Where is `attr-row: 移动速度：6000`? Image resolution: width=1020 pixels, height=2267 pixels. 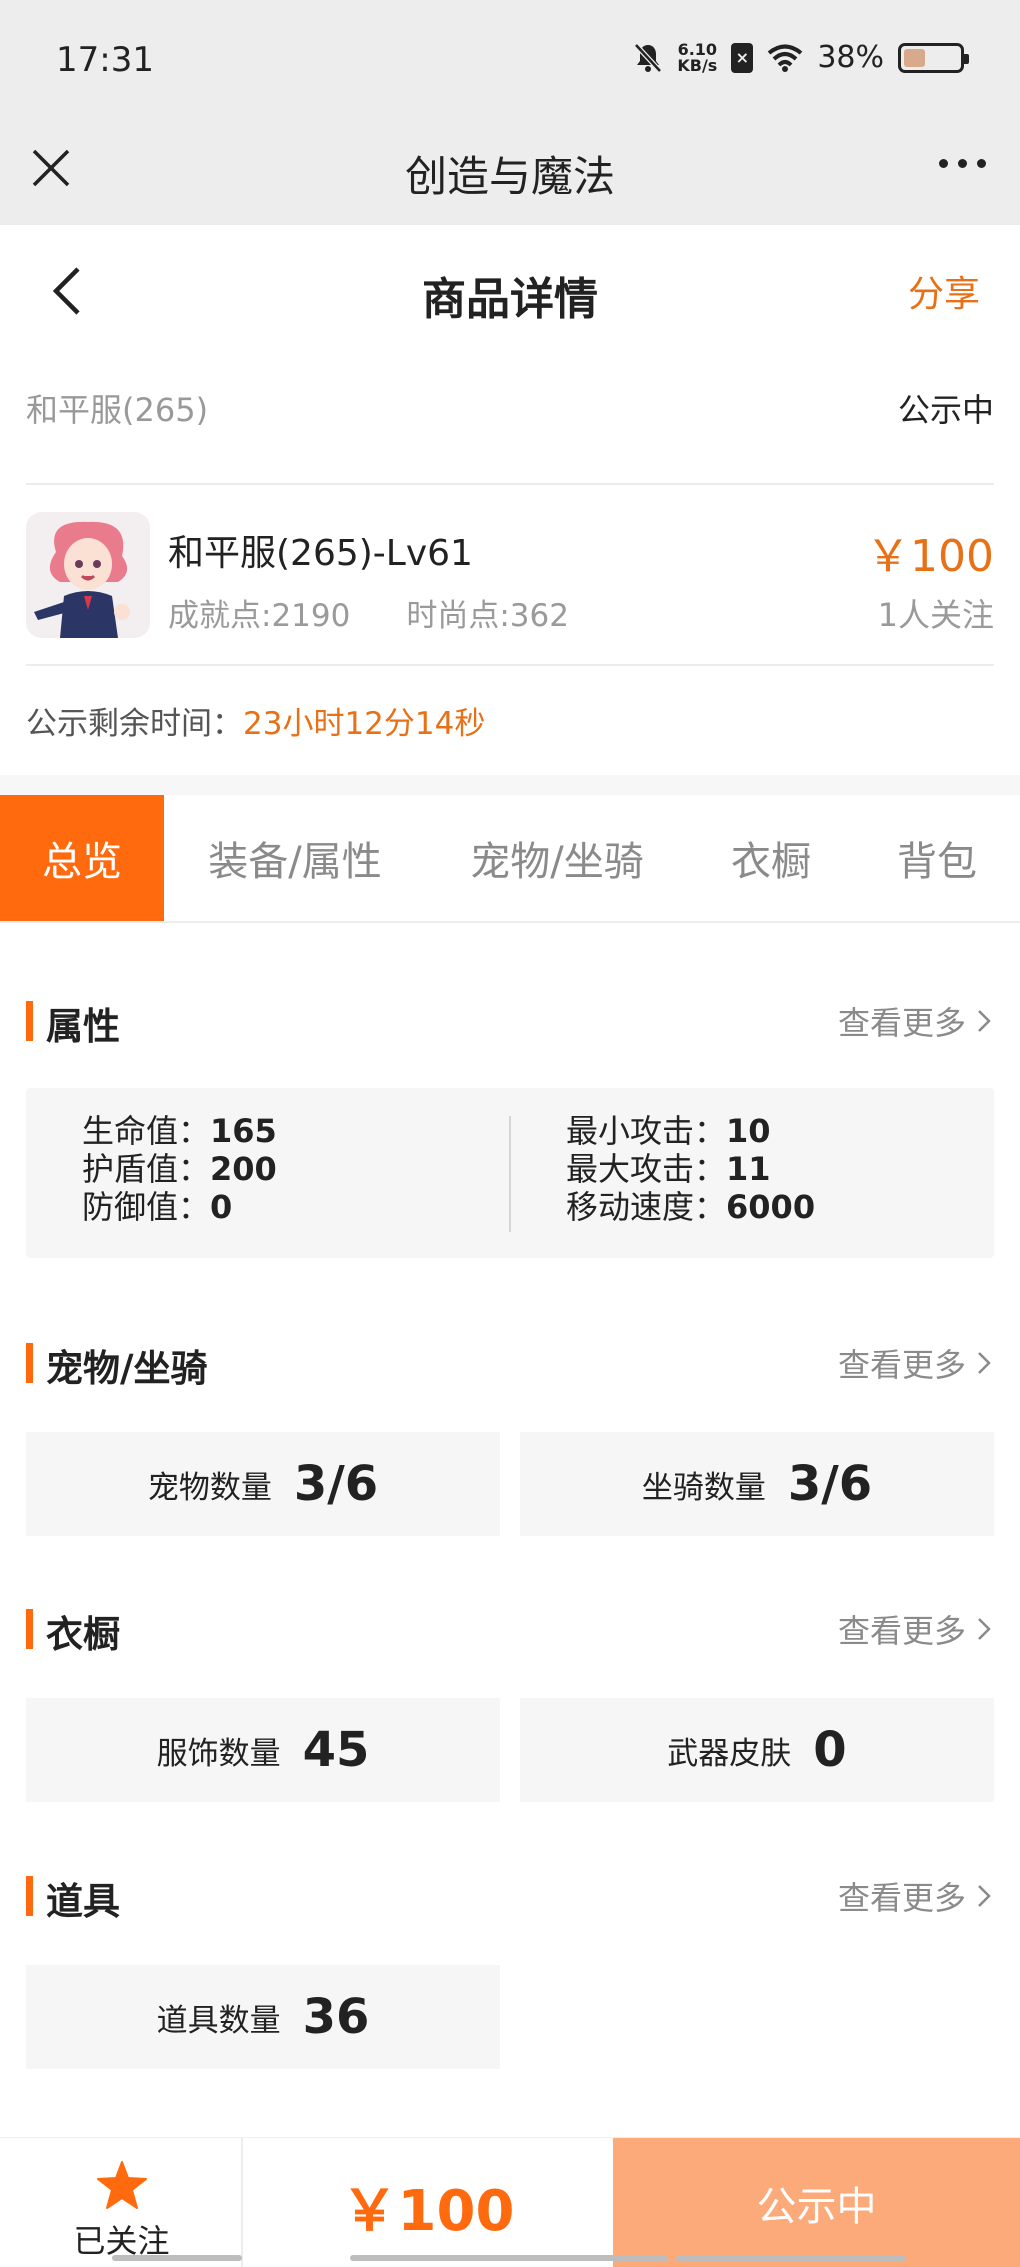 attr-row: 移动速度：6000 is located at coordinates (690, 1207).